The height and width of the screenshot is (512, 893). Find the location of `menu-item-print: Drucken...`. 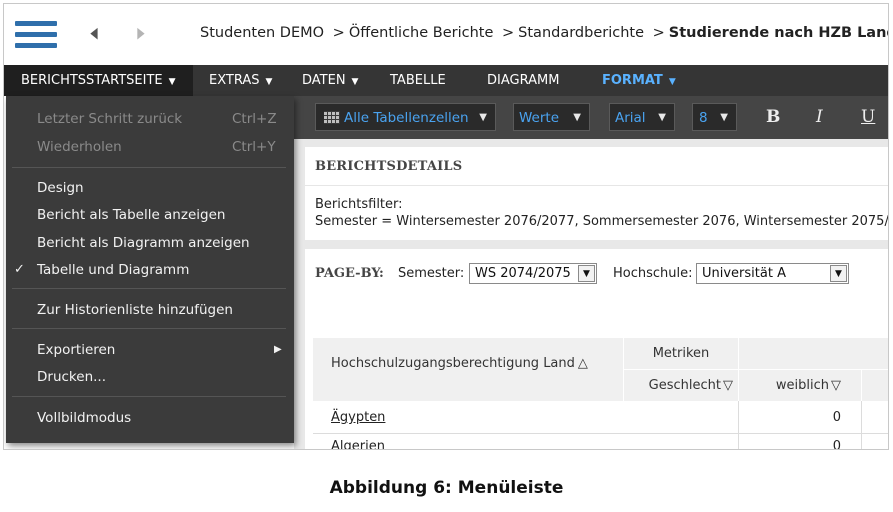

menu-item-print: Drucken... is located at coordinates (71, 377).